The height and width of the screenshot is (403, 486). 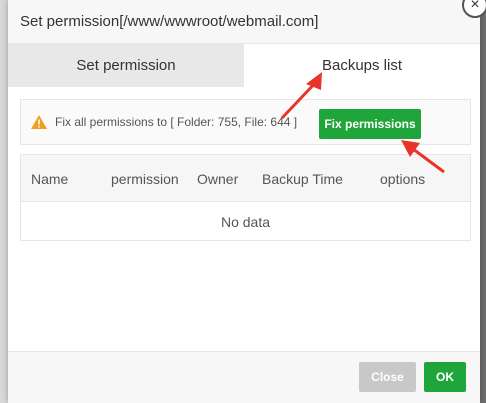 What do you see at coordinates (403, 179) in the screenshot?
I see `column-header-options: options` at bounding box center [403, 179].